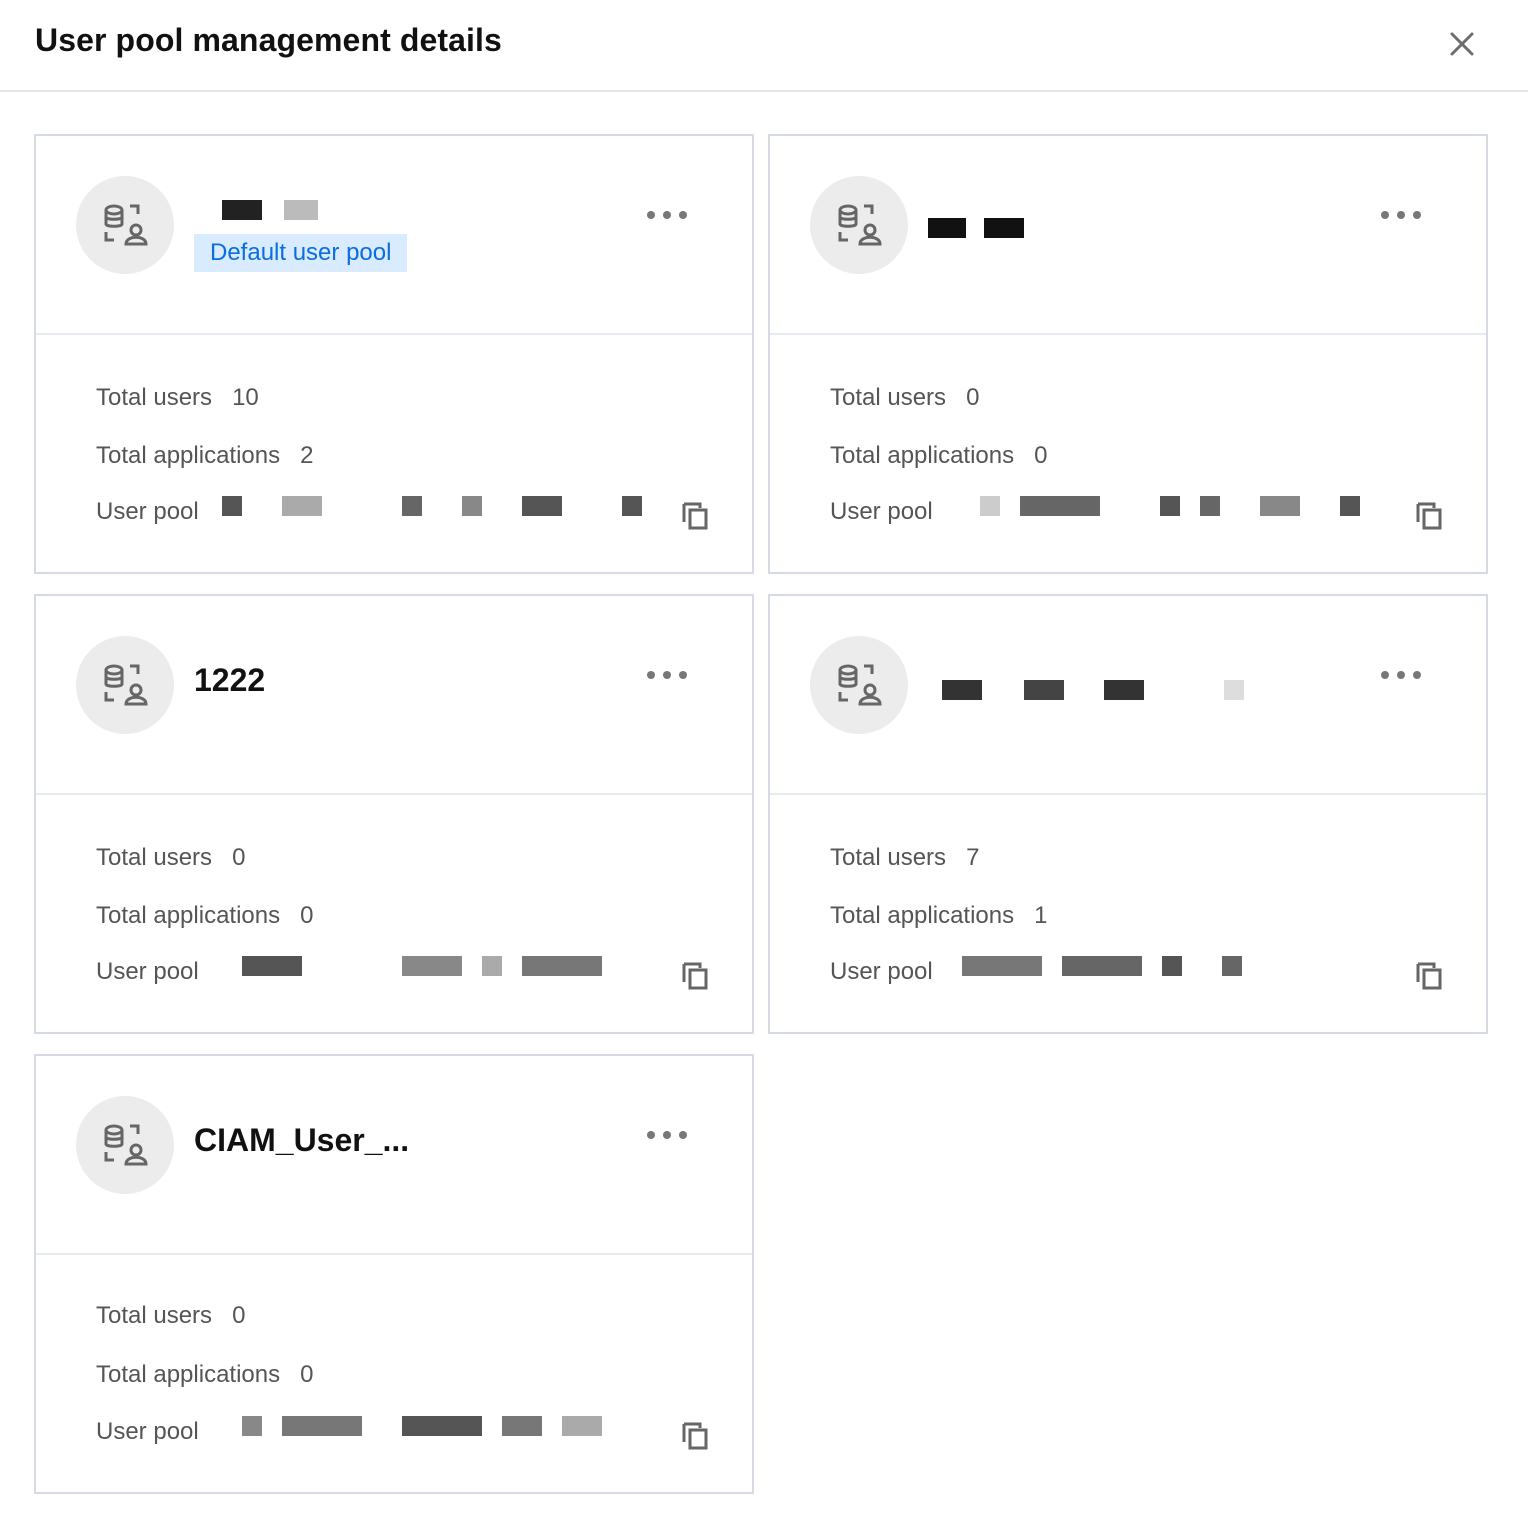 The image size is (1528, 1516). I want to click on total-applications-value: 1, so click(1041, 915).